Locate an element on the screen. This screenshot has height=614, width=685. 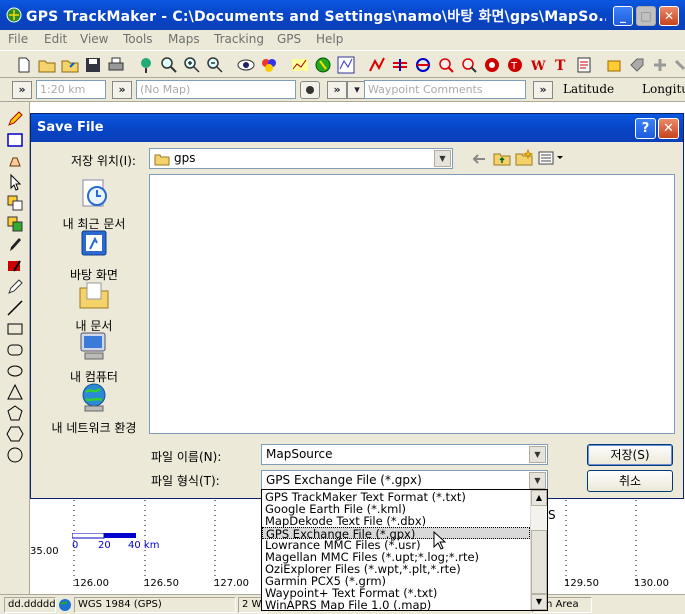
rounded-rect-tool-icon is located at coordinates (15, 350).